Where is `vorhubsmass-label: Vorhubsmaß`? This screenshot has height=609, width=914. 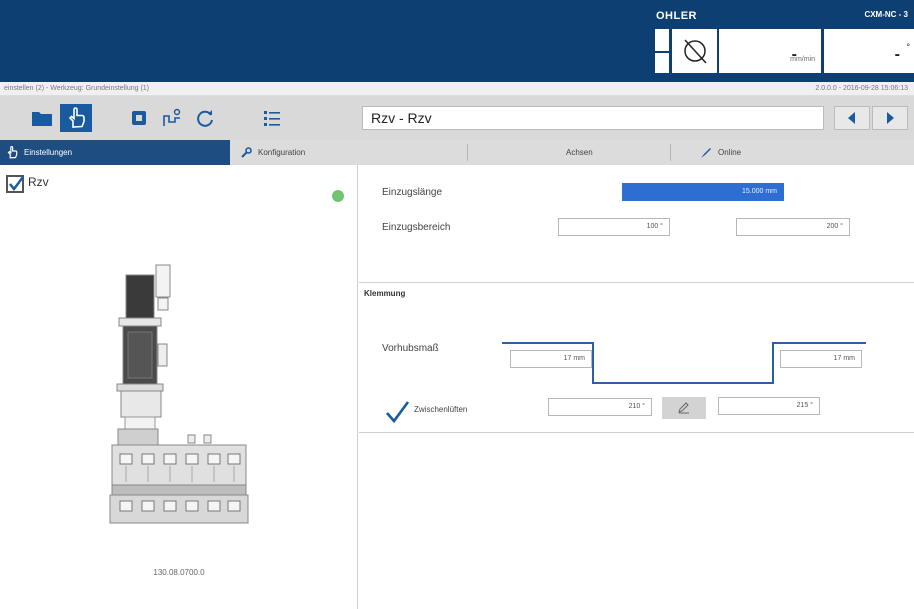
vorhubsmass-label: Vorhubsmaß is located at coordinates (410, 348).